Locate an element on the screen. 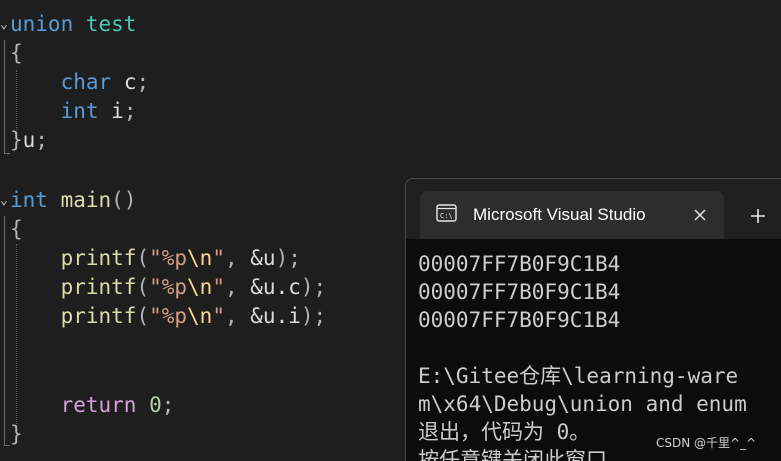 The height and width of the screenshot is (461, 781). member-name: i is located at coordinates (117, 111).